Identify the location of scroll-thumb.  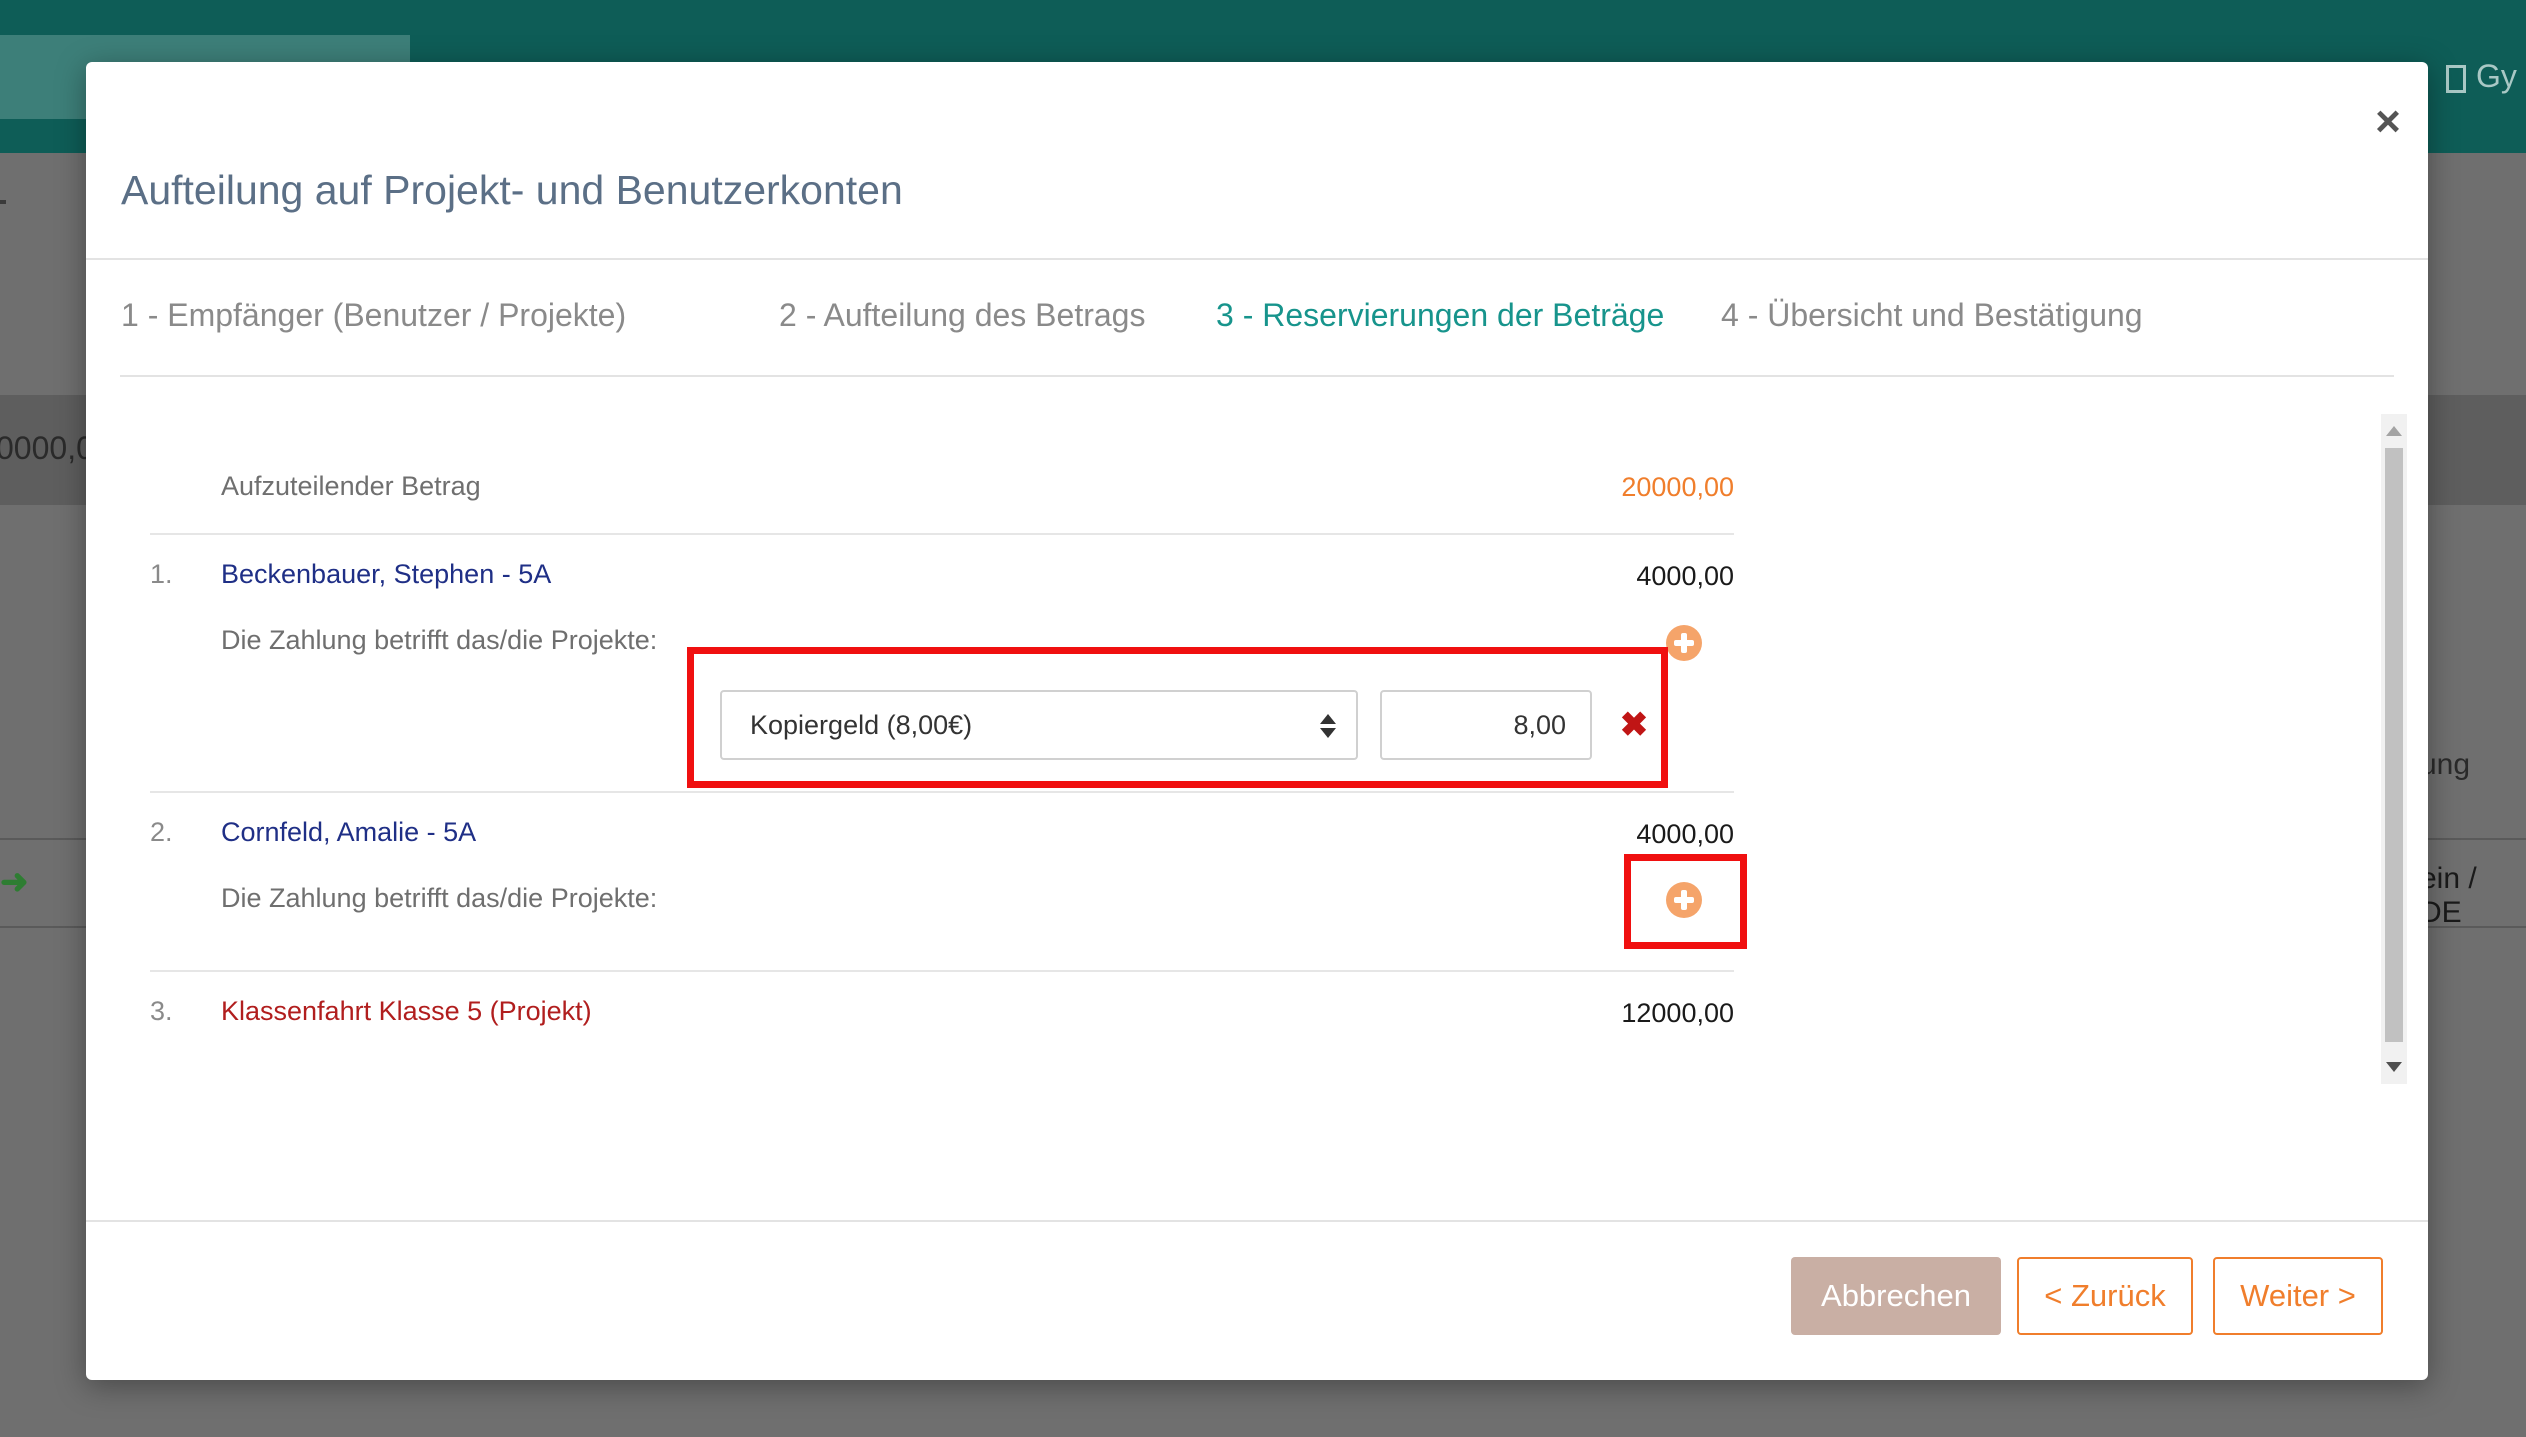
(2394, 745).